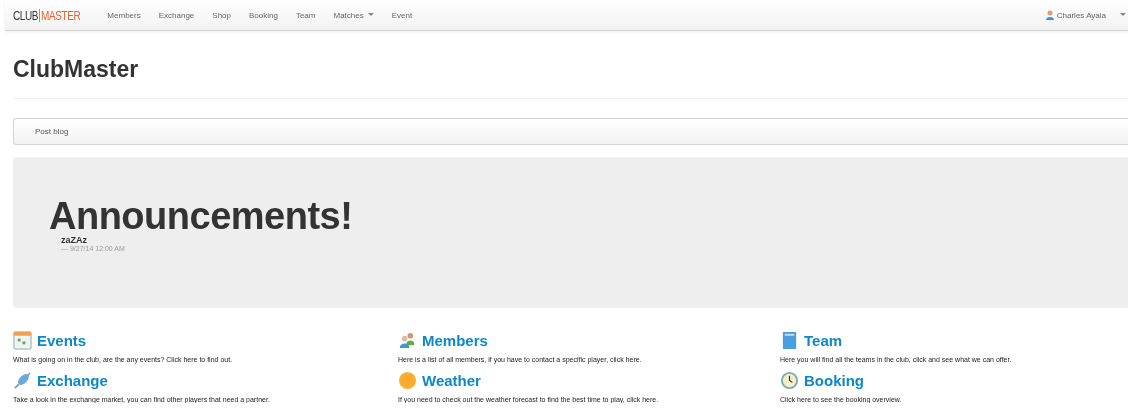  Describe the element at coordinates (789, 340) in the screenshot. I see `book-icon` at that location.